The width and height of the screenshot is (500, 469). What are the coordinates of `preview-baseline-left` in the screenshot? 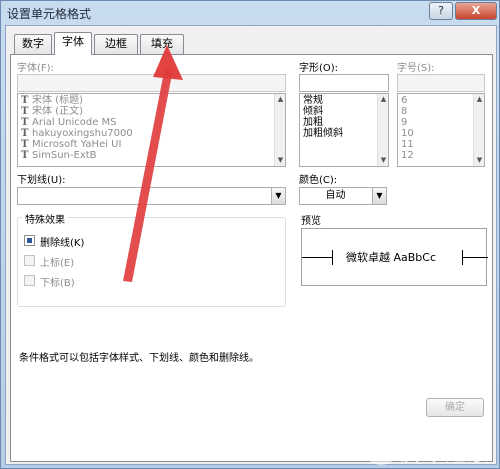 It's located at (317, 257).